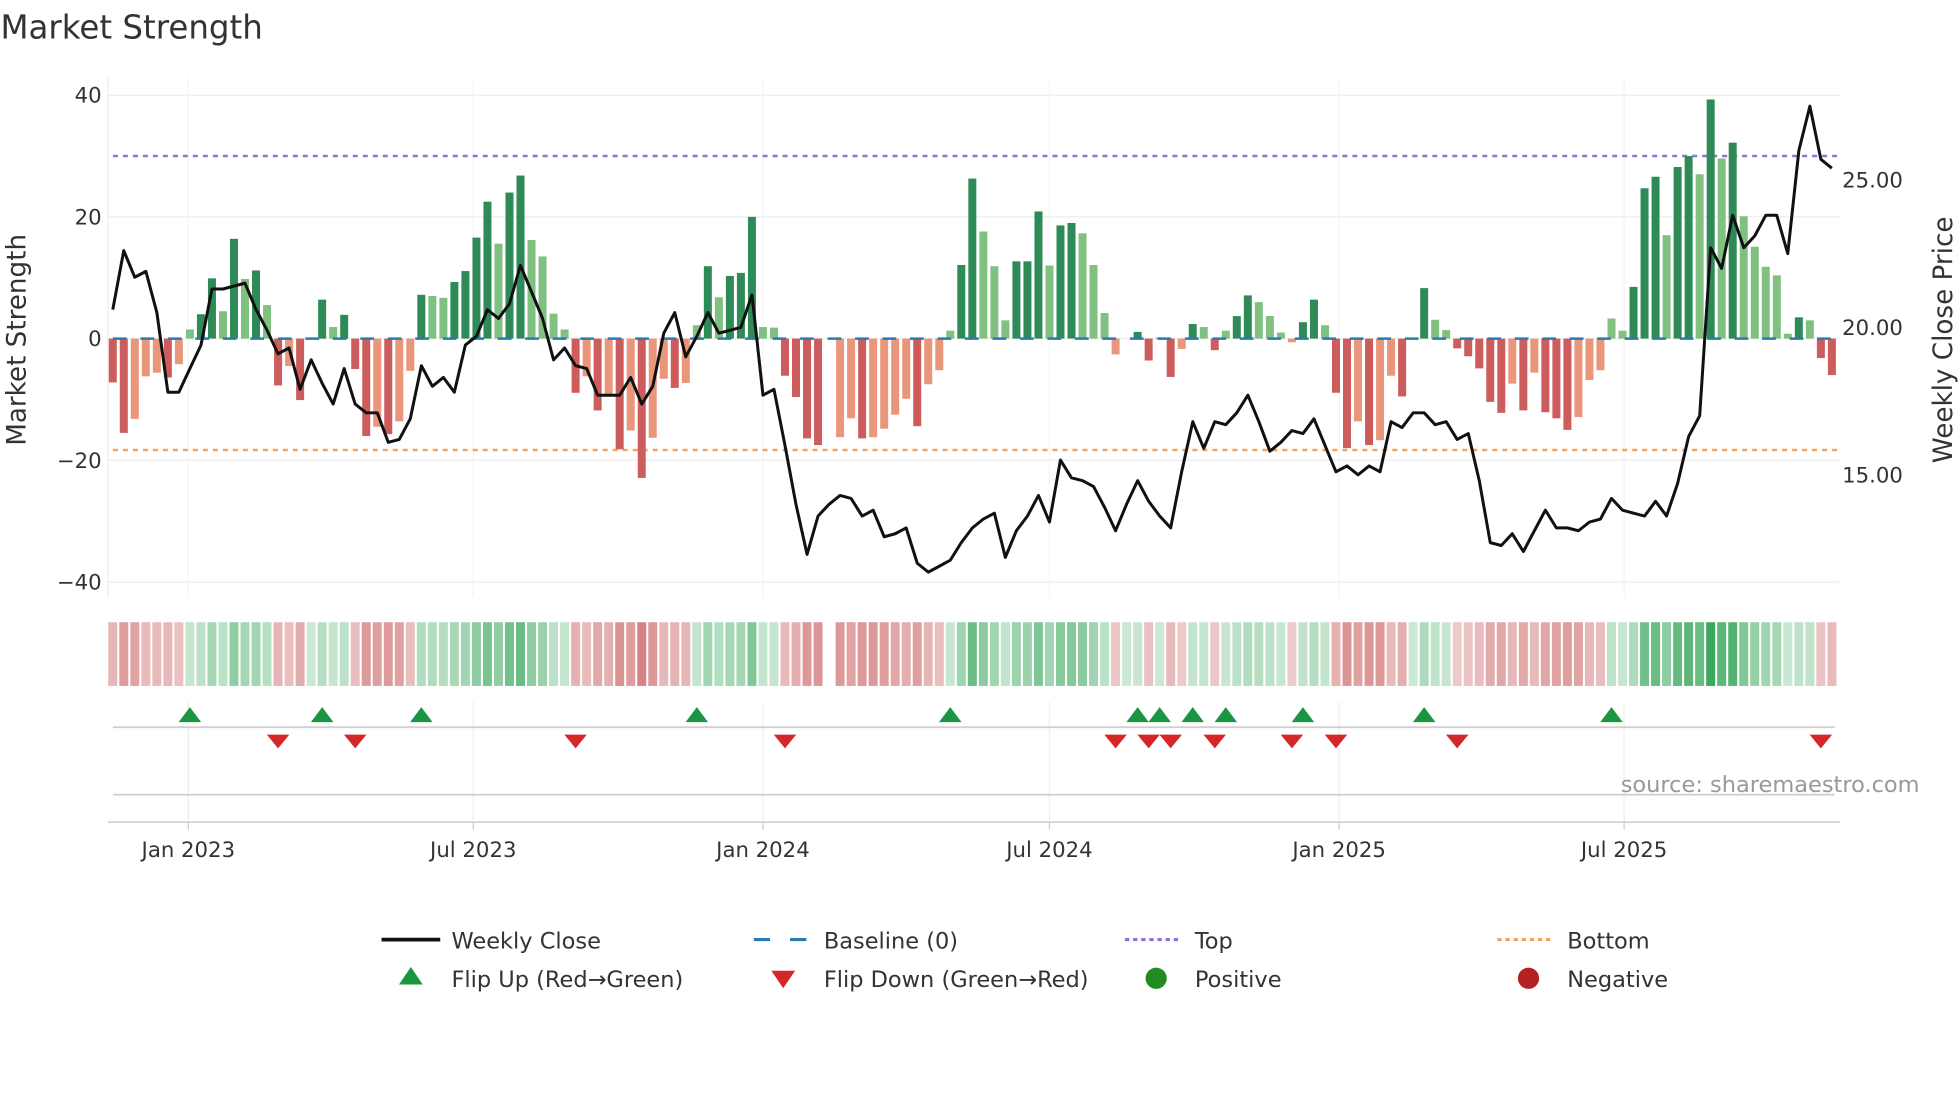 The height and width of the screenshot is (1102, 1960). What do you see at coordinates (525, 941) in the screenshot?
I see `legend-label: Weekly Close` at bounding box center [525, 941].